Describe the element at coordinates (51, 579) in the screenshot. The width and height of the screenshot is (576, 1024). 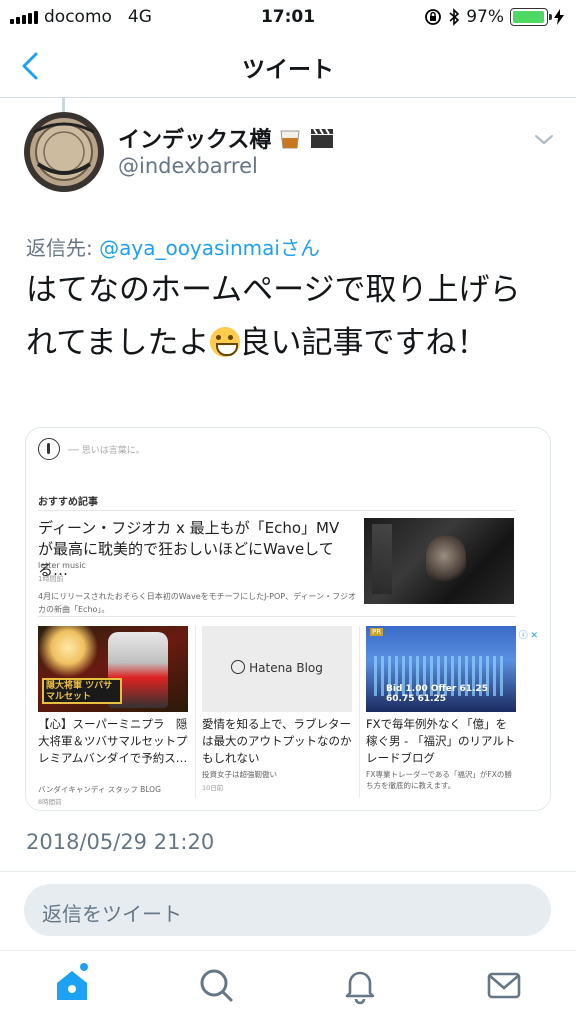
I see `featured-article-time: 1時間前` at that location.